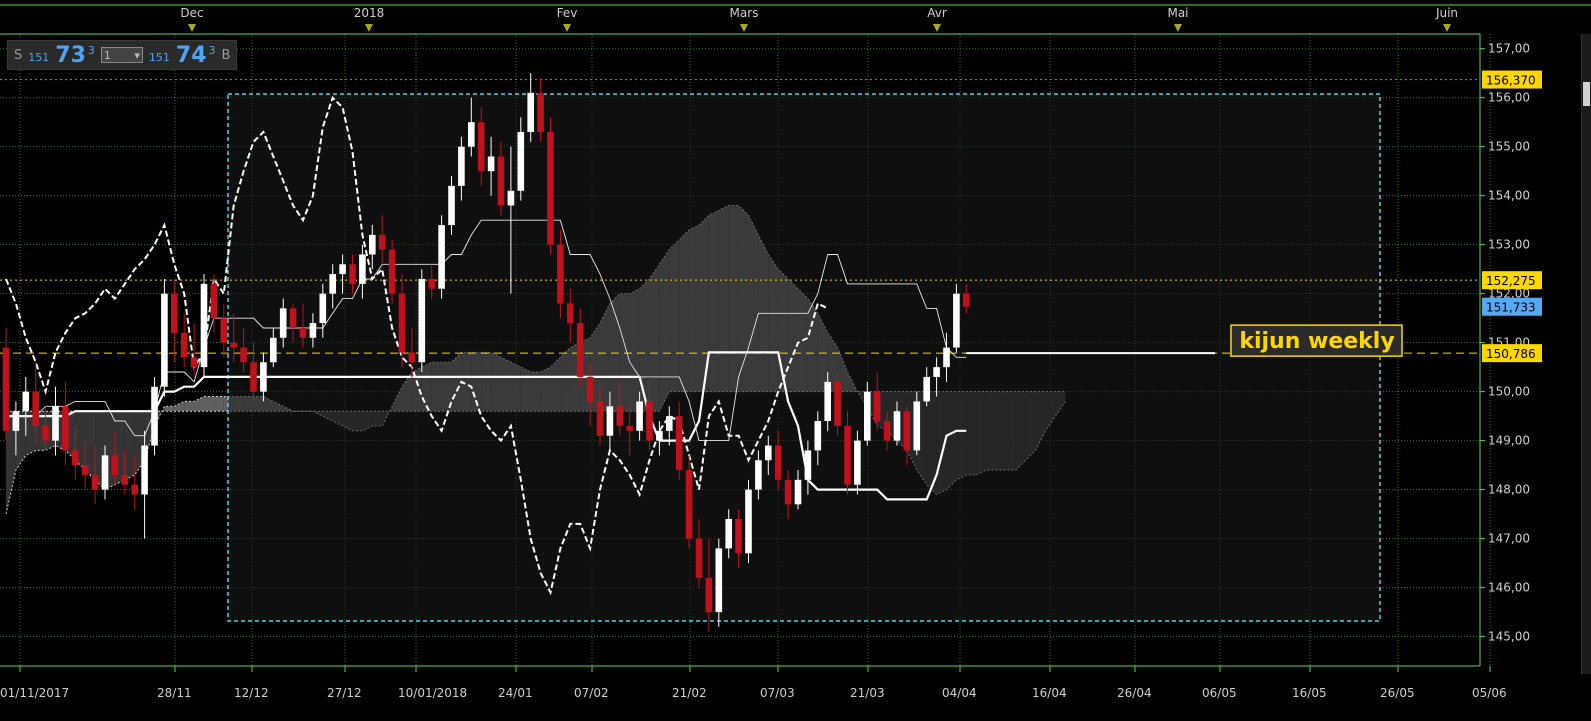  What do you see at coordinates (1219, 693) in the screenshot?
I see `x-tick-label: 06/05` at bounding box center [1219, 693].